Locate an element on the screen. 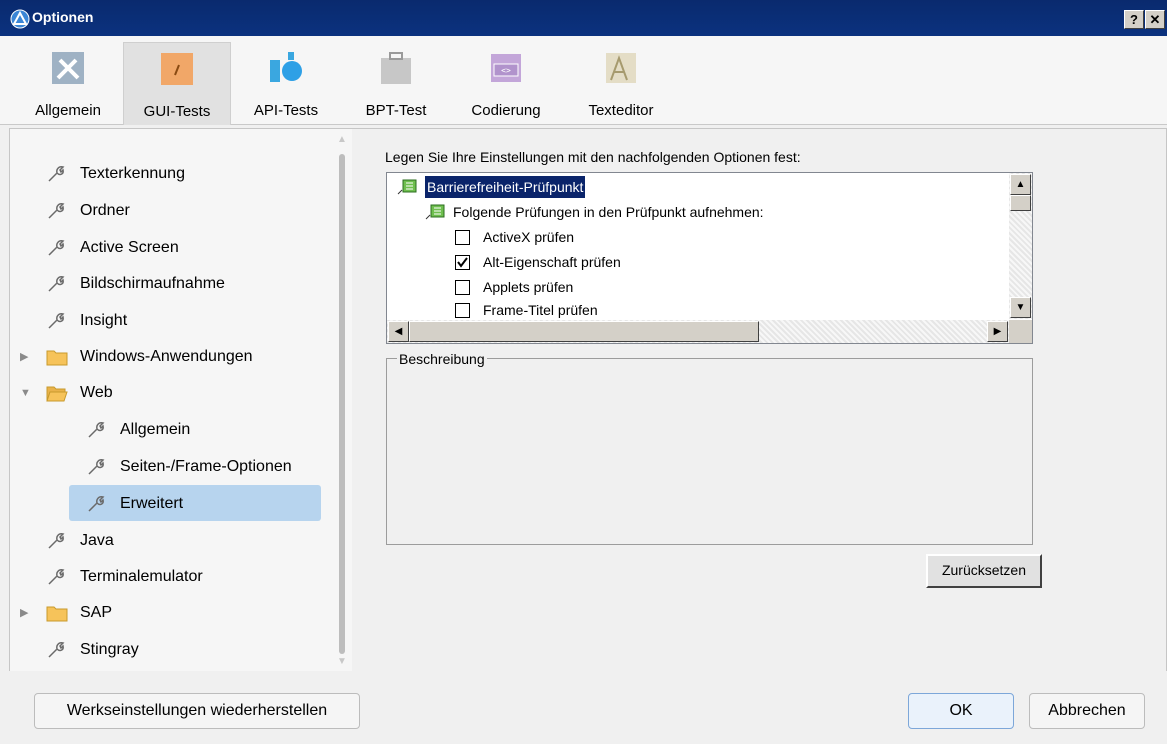 The width and height of the screenshot is (1167, 744). tab-texteditor: Texteditor is located at coordinates (621, 83).